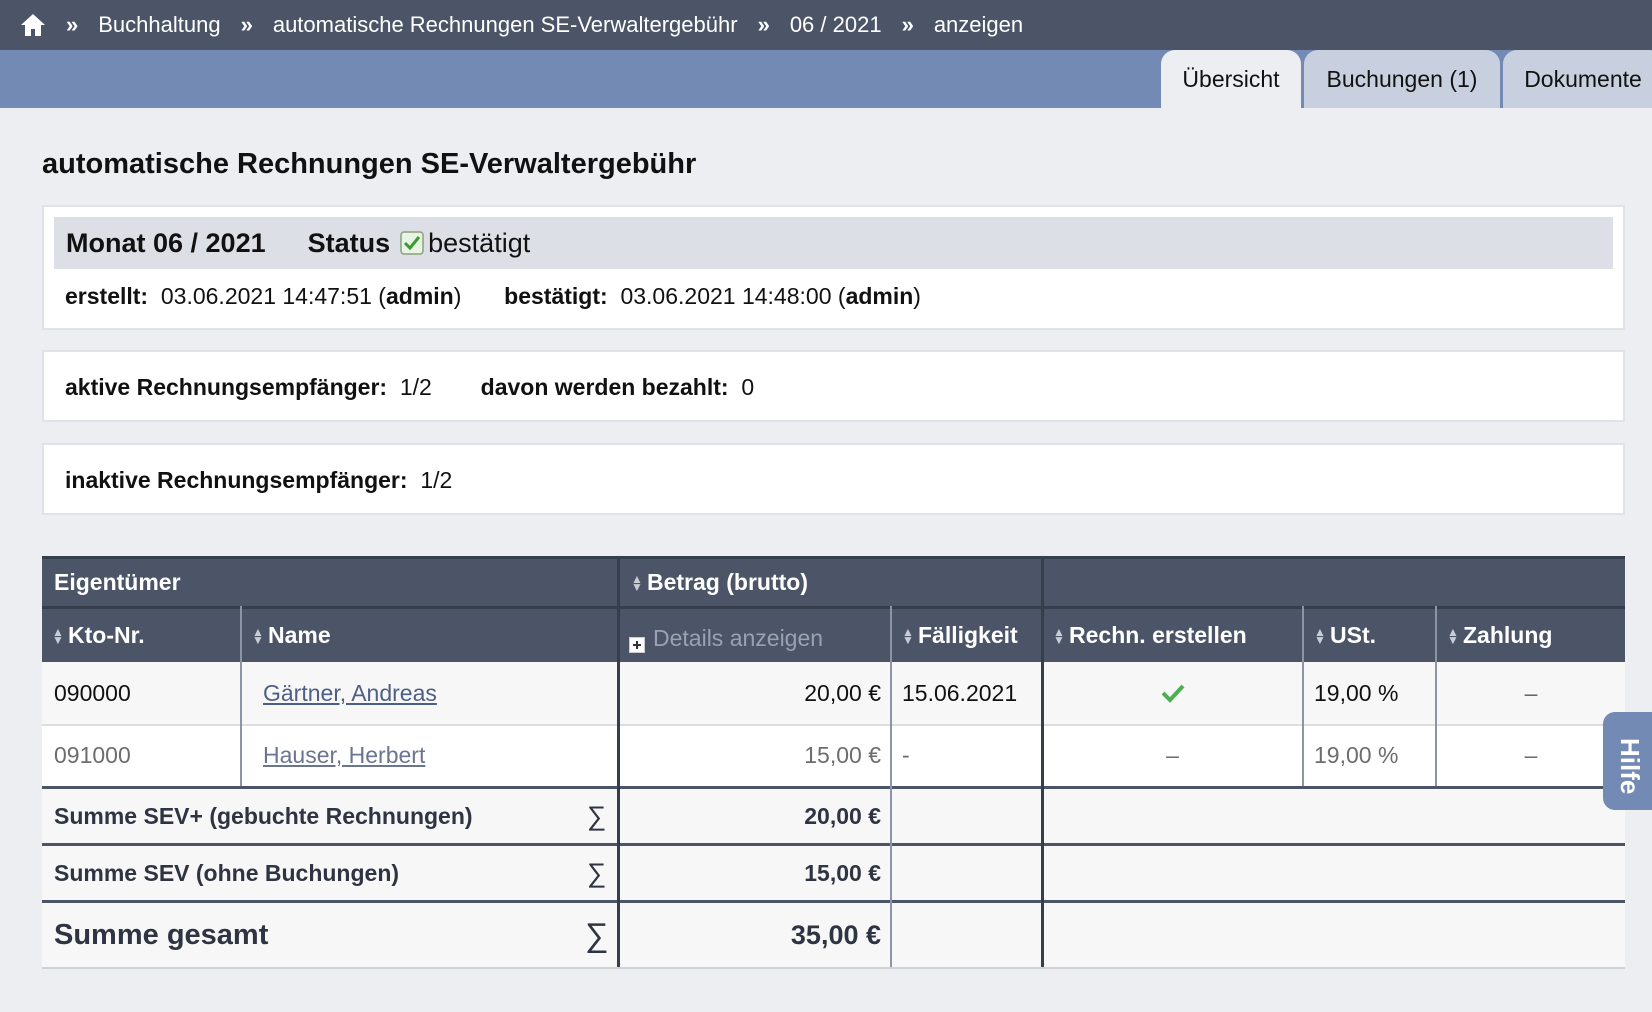  I want to click on created-user: admin, so click(419, 296).